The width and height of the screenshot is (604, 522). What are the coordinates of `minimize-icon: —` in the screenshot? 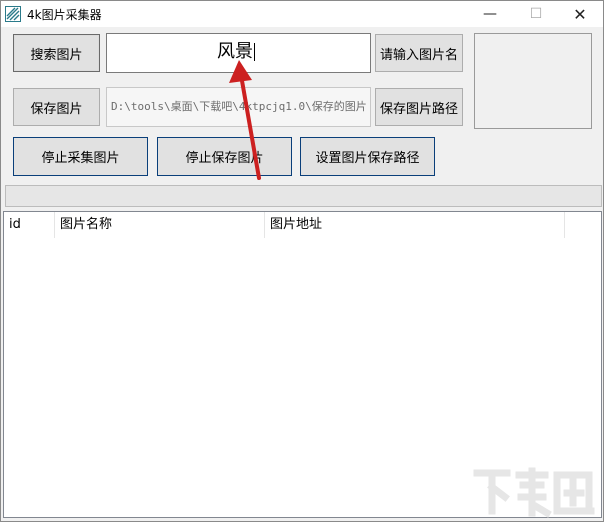 It's located at (490, 14).